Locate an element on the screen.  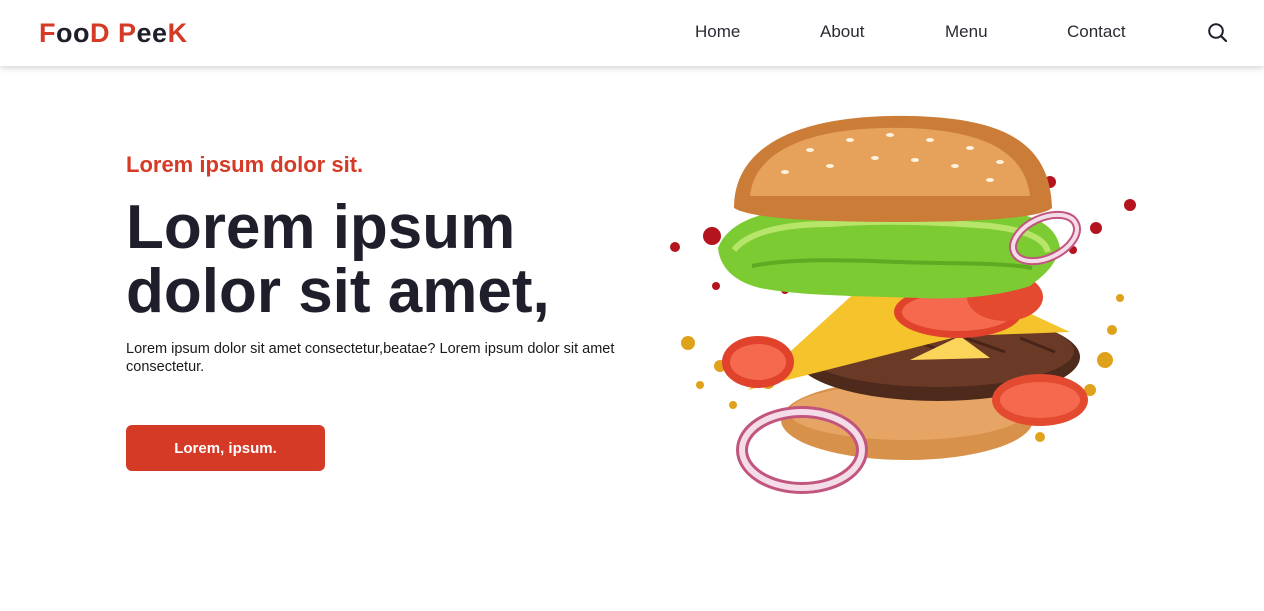
search-button is located at coordinates (1218, 33).